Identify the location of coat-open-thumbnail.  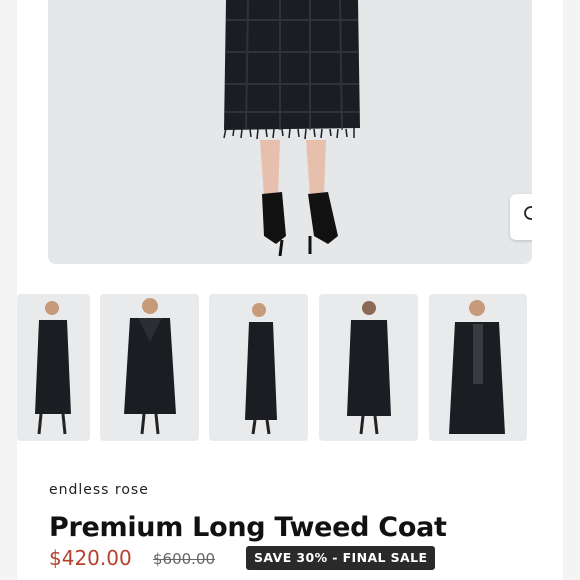
(477, 367).